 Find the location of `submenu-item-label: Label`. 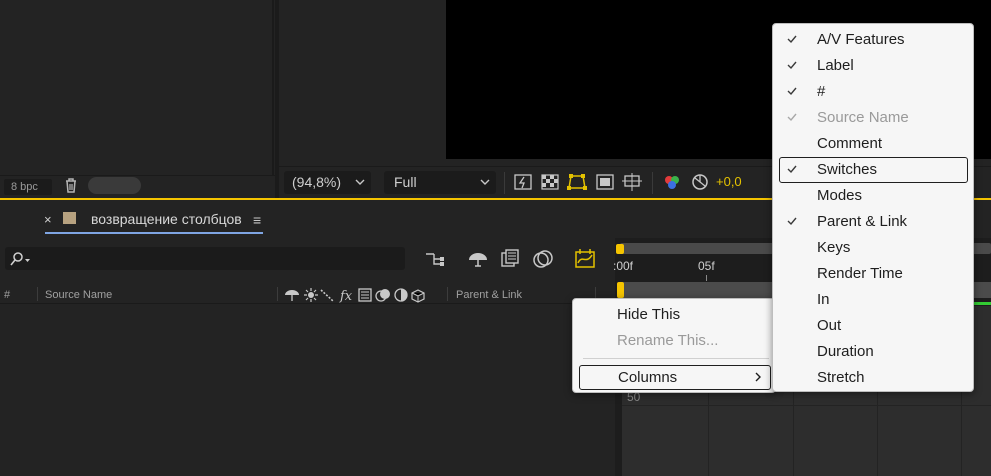

submenu-item-label: Label is located at coordinates (835, 66).